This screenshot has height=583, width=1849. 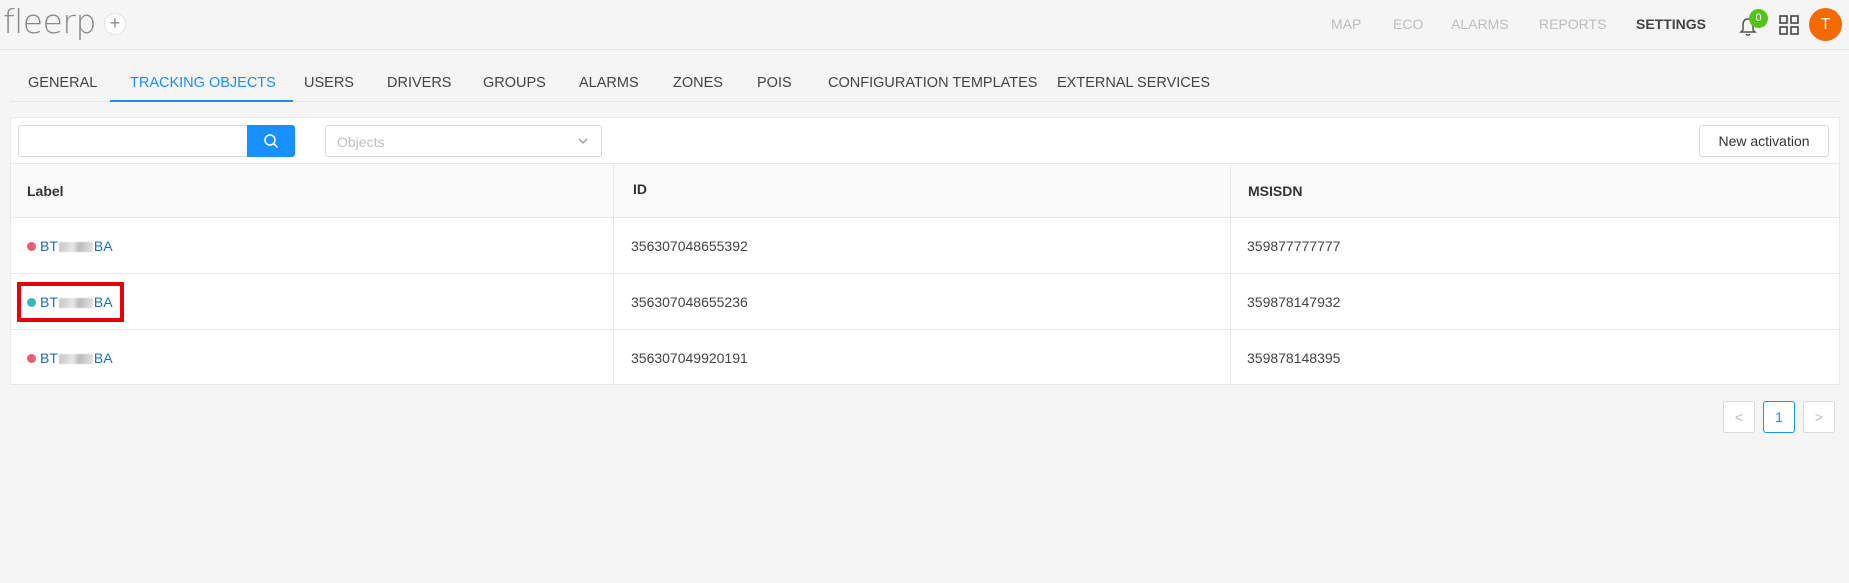 What do you see at coordinates (201, 101) in the screenshot?
I see `active-tab-indicator` at bounding box center [201, 101].